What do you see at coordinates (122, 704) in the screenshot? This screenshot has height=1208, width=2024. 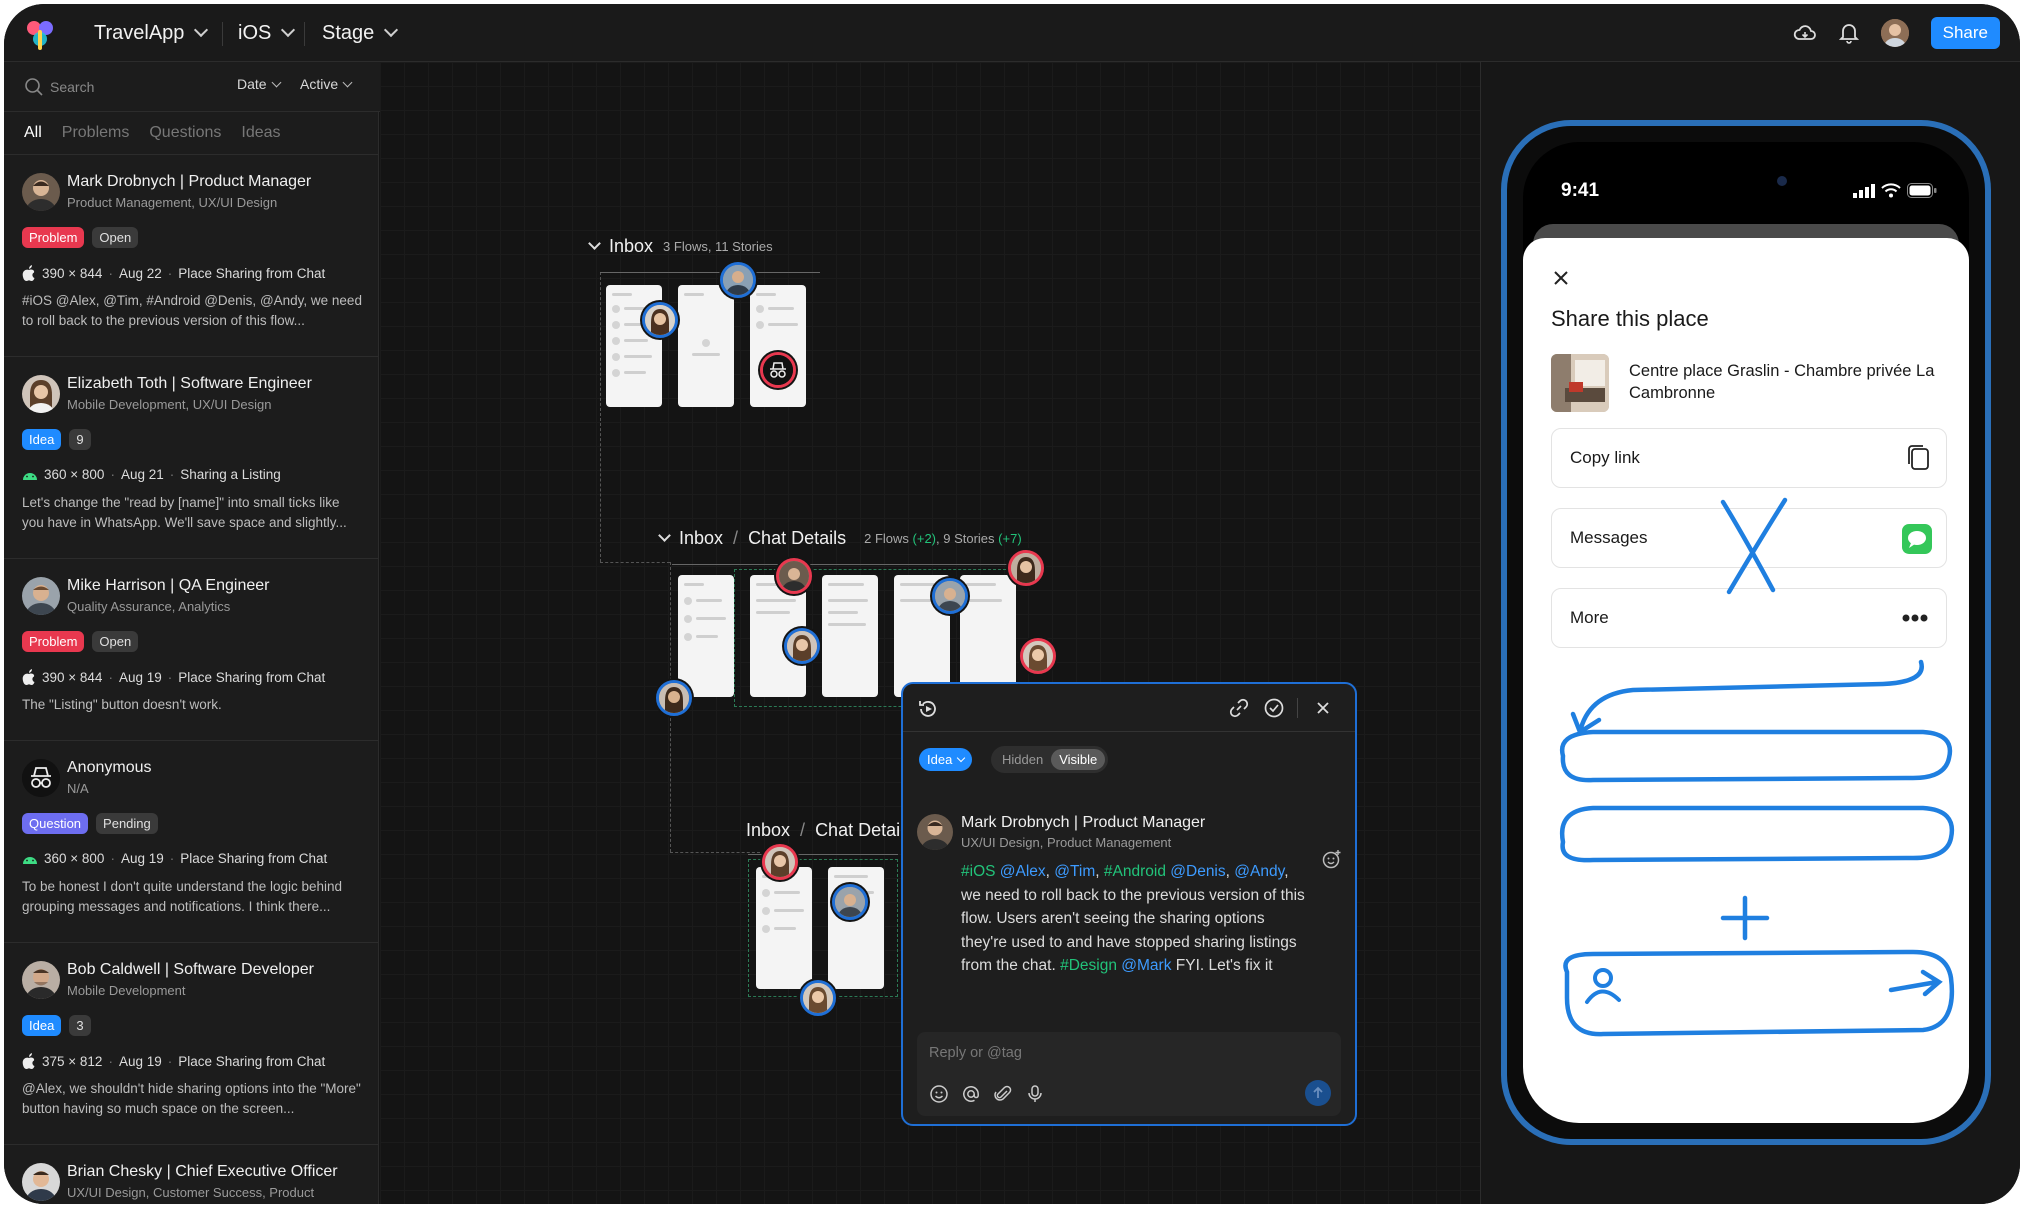 I see `card-description: The "Listing" button doesn't work.` at bounding box center [122, 704].